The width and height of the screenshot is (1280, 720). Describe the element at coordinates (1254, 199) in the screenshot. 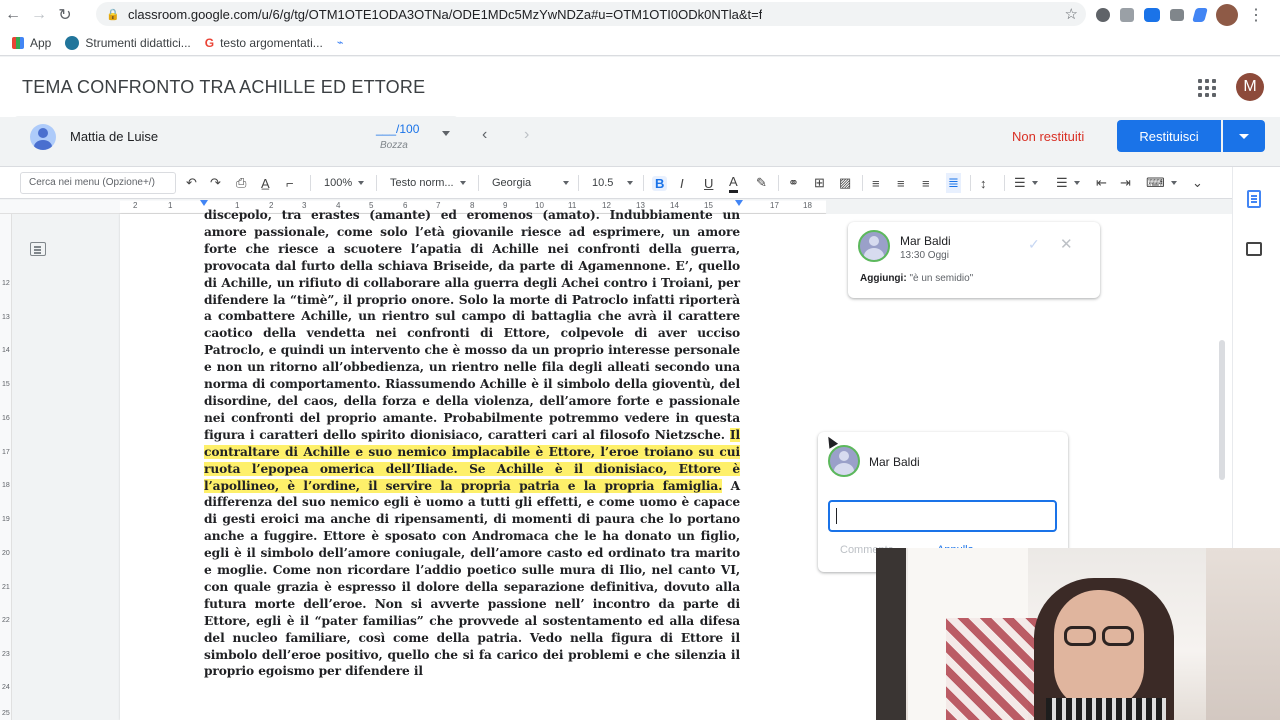

I see `document-icon` at that location.